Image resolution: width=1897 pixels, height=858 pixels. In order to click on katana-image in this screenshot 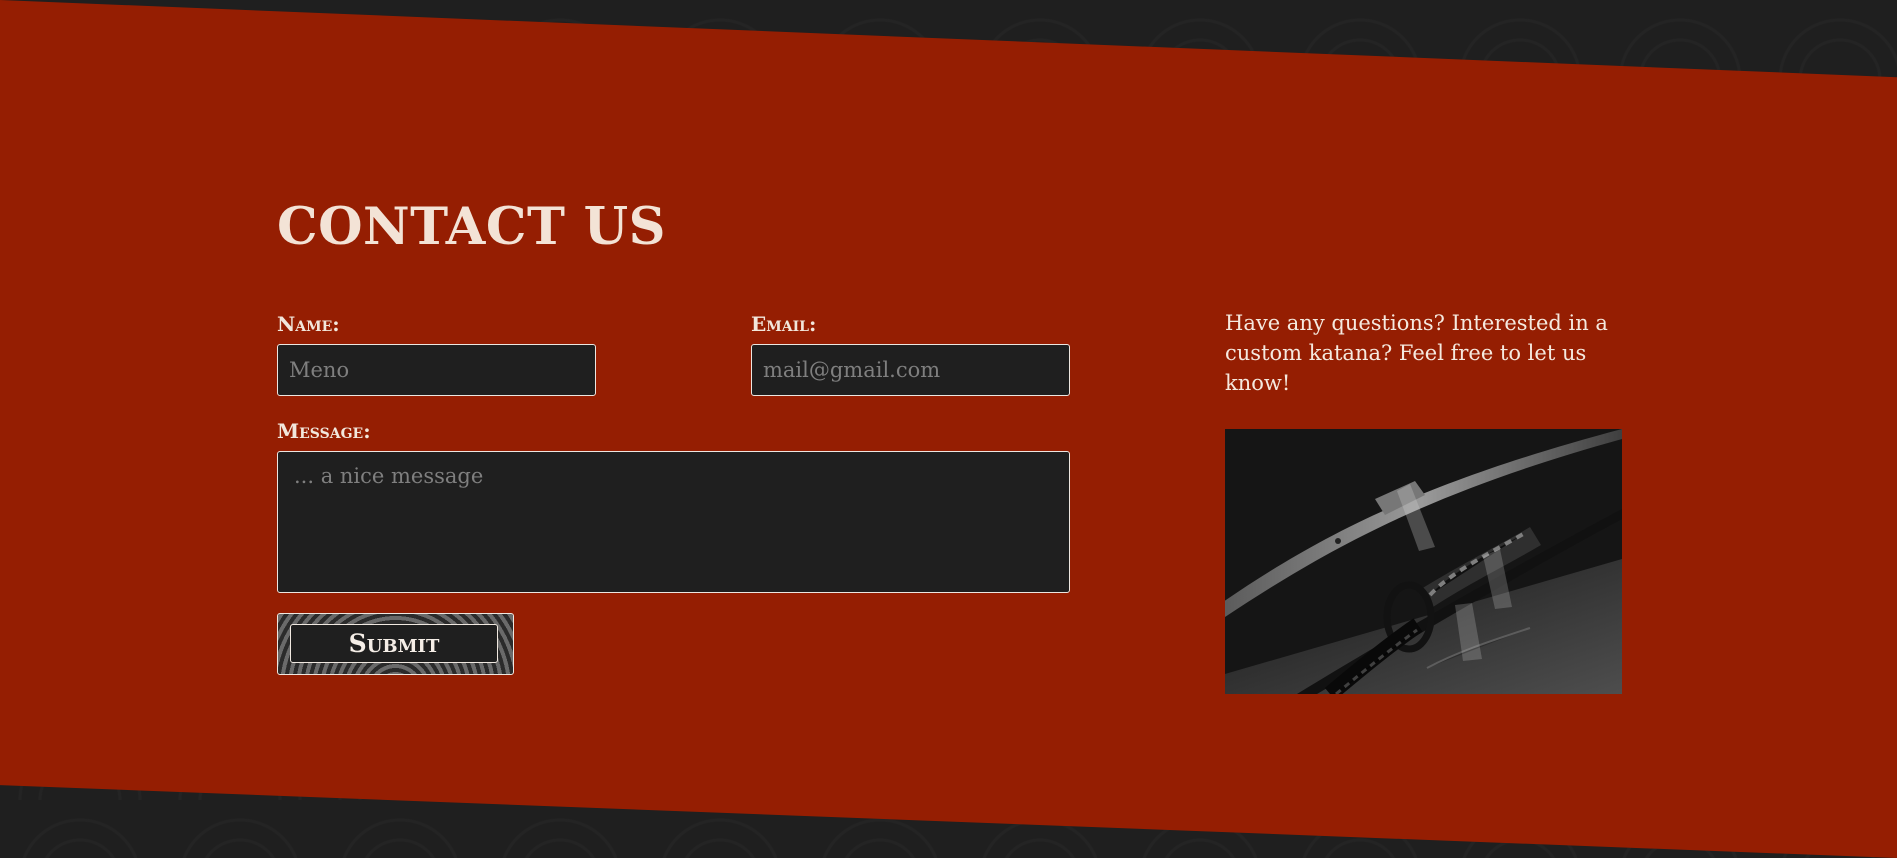, I will do `click(1423, 561)`.